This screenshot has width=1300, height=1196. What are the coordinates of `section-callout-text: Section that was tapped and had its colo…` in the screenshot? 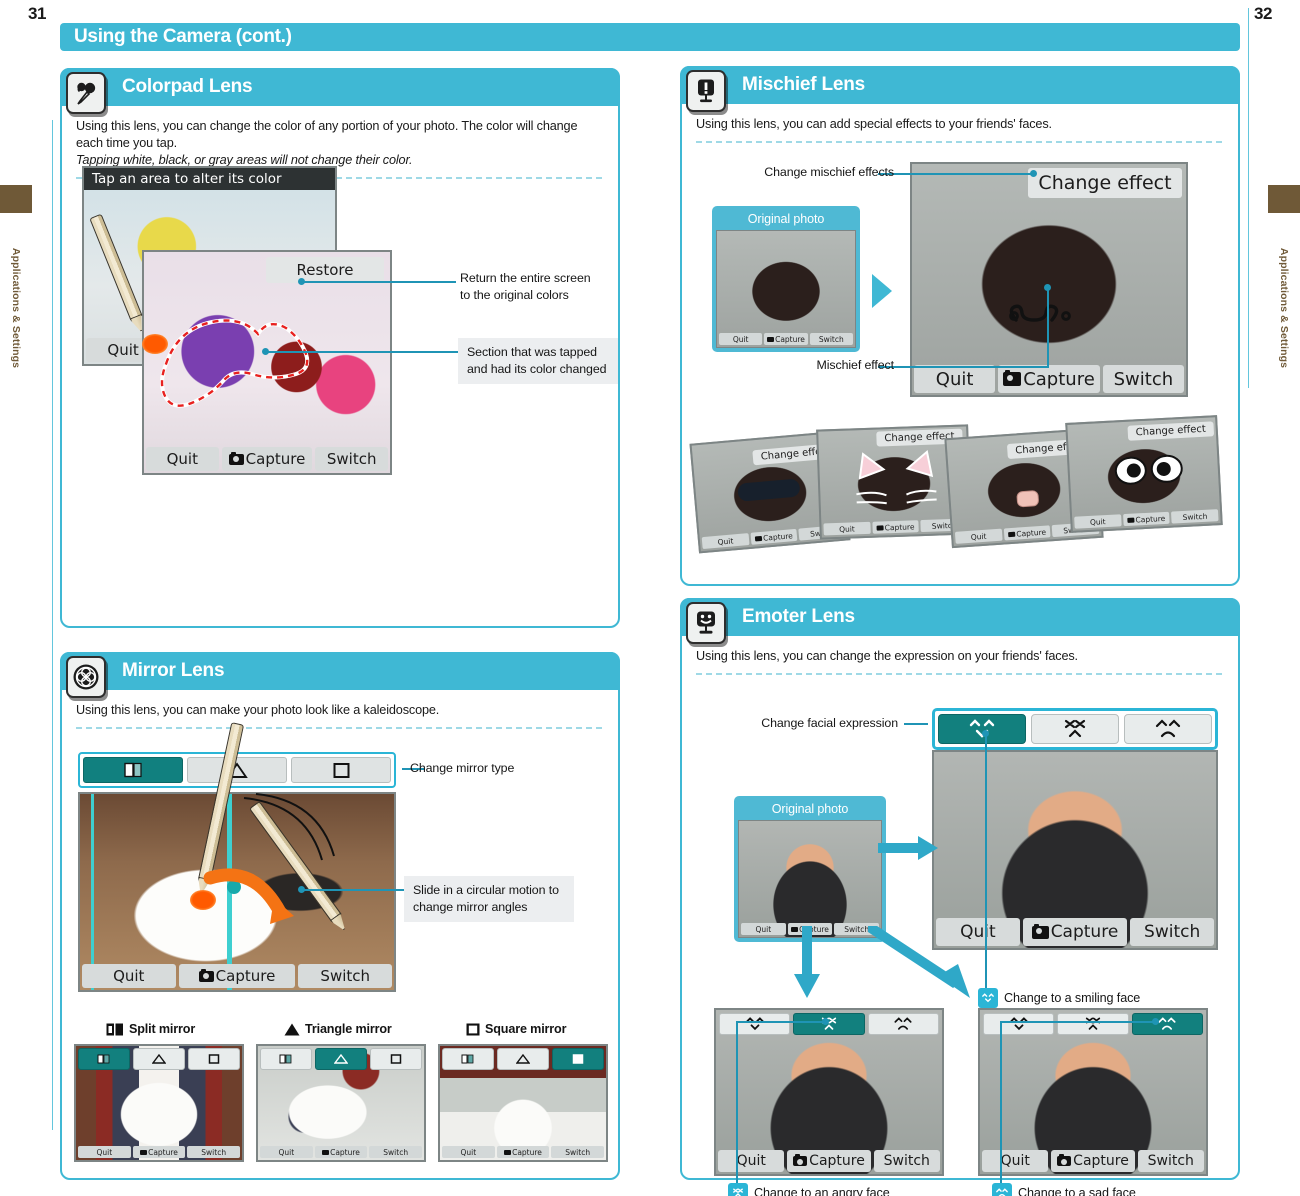 It's located at (538, 361).